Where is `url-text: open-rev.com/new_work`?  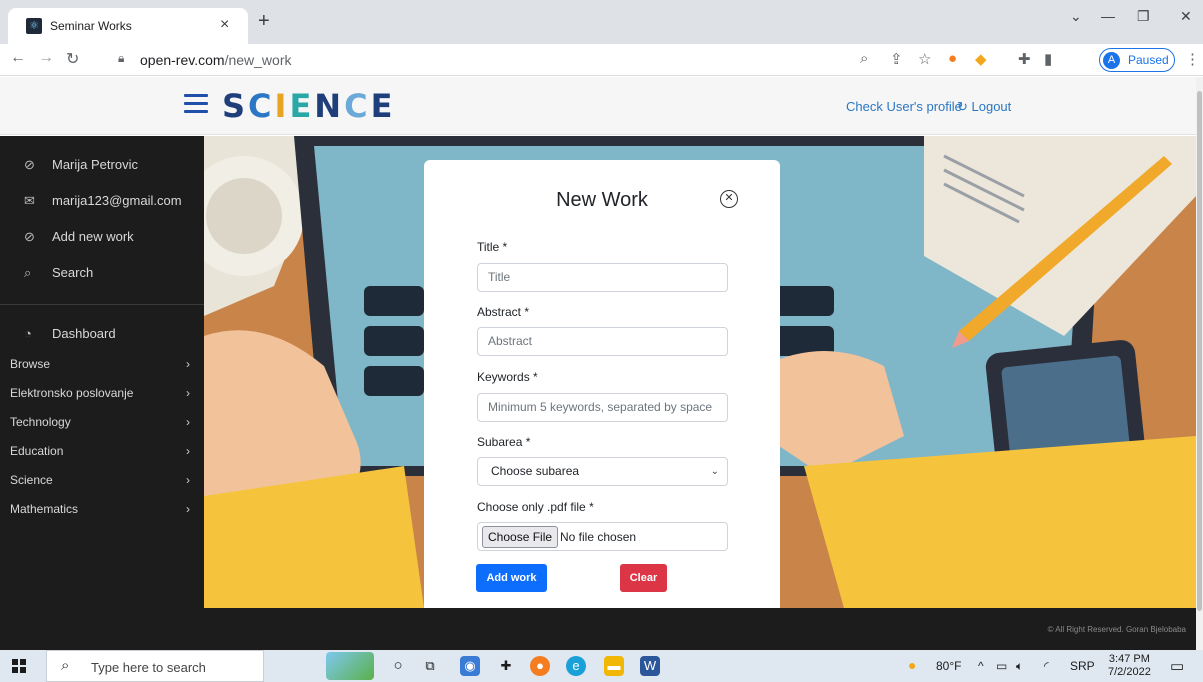
url-text: open-rev.com/new_work is located at coordinates (216, 60).